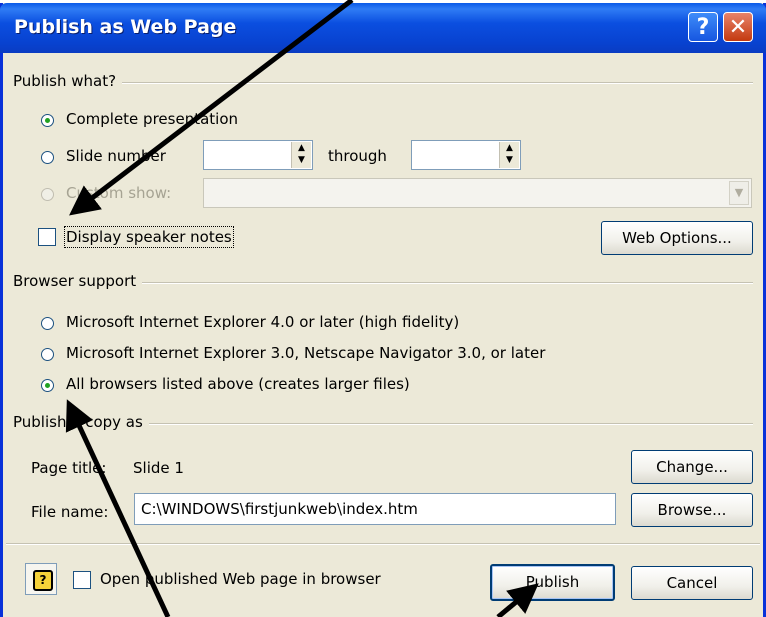  I want to click on arrow-to-all-browsers, so click(118, 508).